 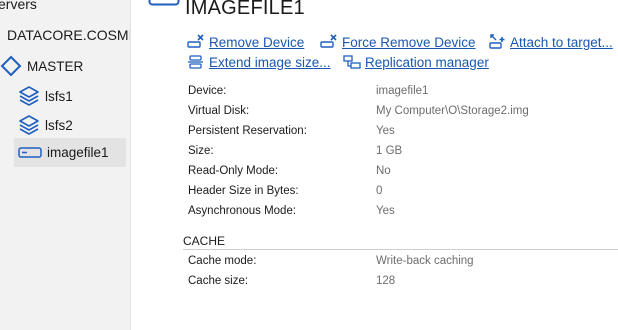 What do you see at coordinates (55, 66) in the screenshot?
I see `tree-item-label: MASTER` at bounding box center [55, 66].